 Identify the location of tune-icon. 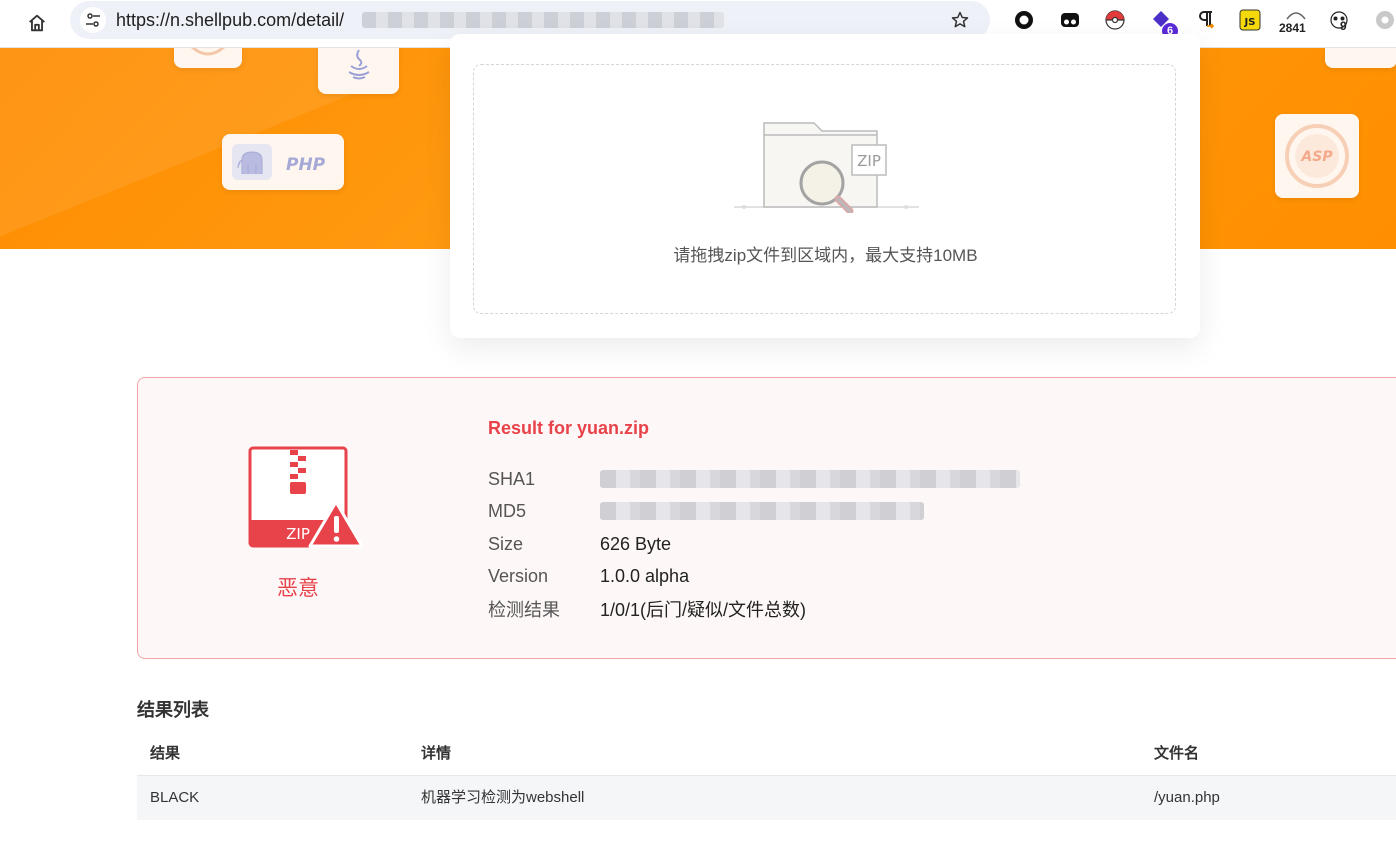
(93, 20).